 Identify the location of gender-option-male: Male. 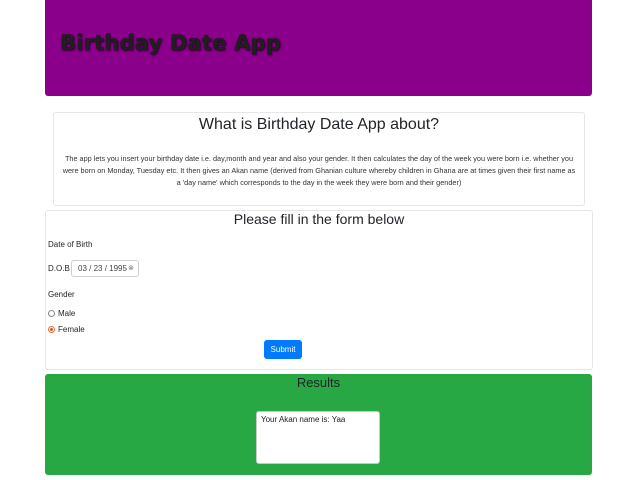
(61, 313).